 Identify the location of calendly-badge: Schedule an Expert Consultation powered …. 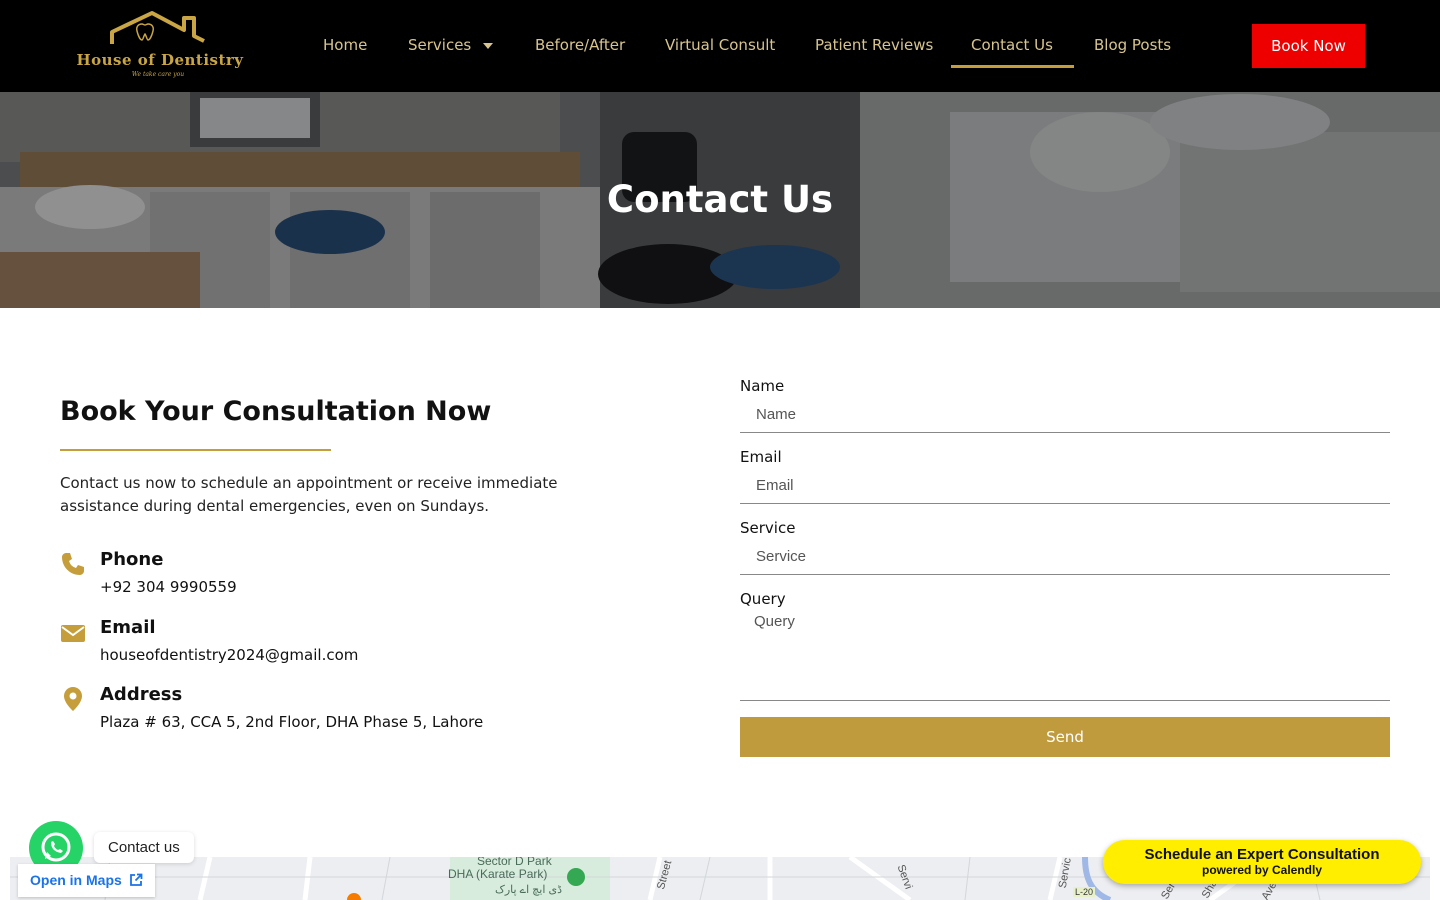
(1262, 862).